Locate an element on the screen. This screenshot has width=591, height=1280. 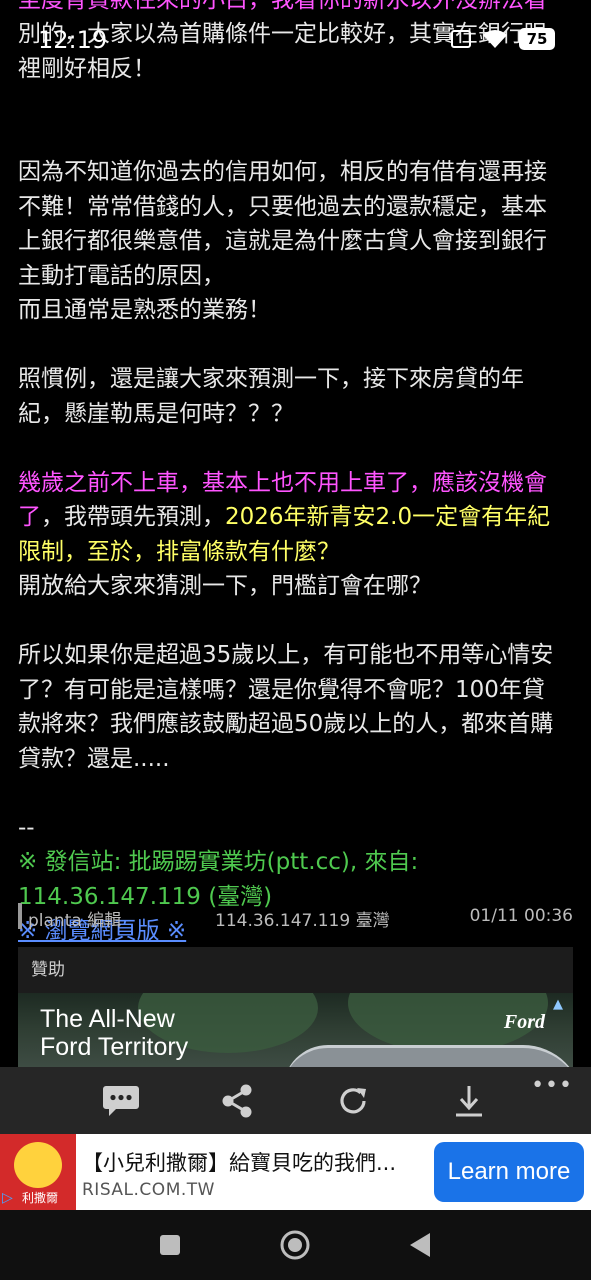
back-button is located at coordinates (420, 1245).